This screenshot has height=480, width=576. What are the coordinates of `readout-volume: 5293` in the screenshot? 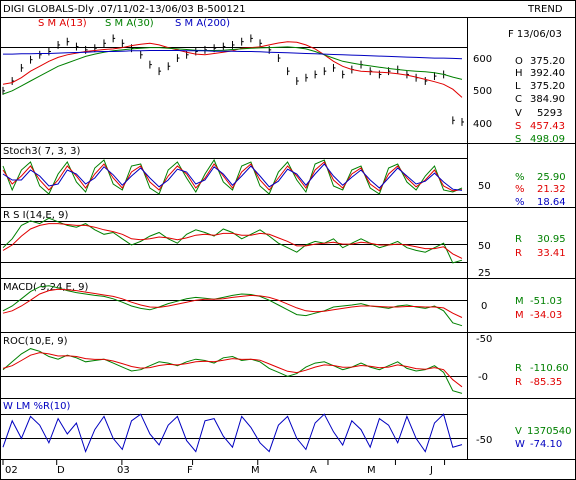 It's located at (549, 113).